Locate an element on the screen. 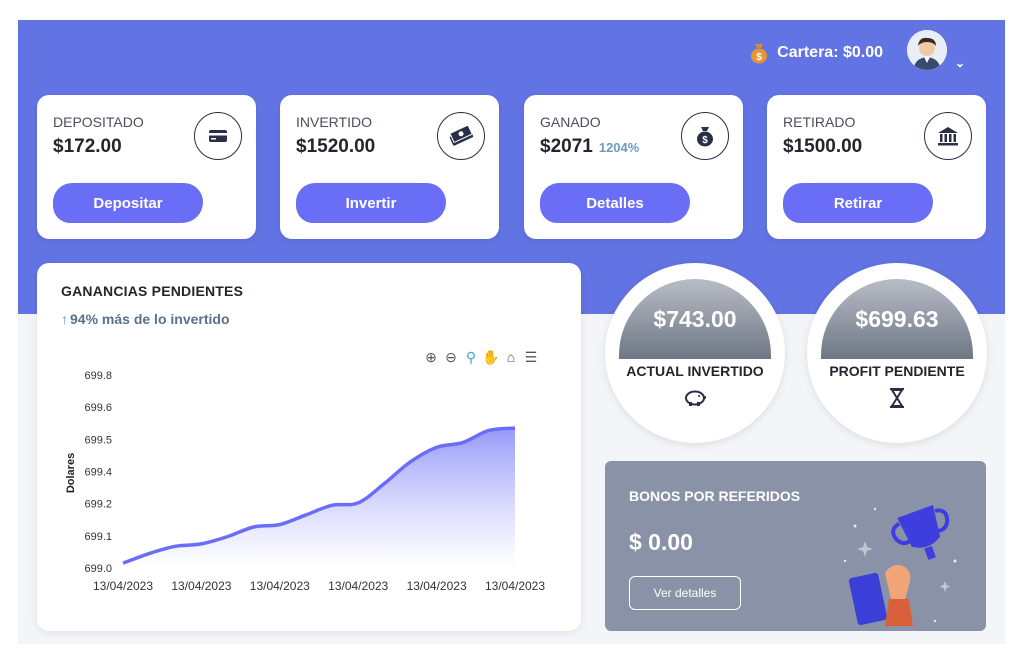 The height and width of the screenshot is (656, 1020). stat-actual-invertido: $743.00 ACTUAL INVERTIDO is located at coordinates (695, 353).